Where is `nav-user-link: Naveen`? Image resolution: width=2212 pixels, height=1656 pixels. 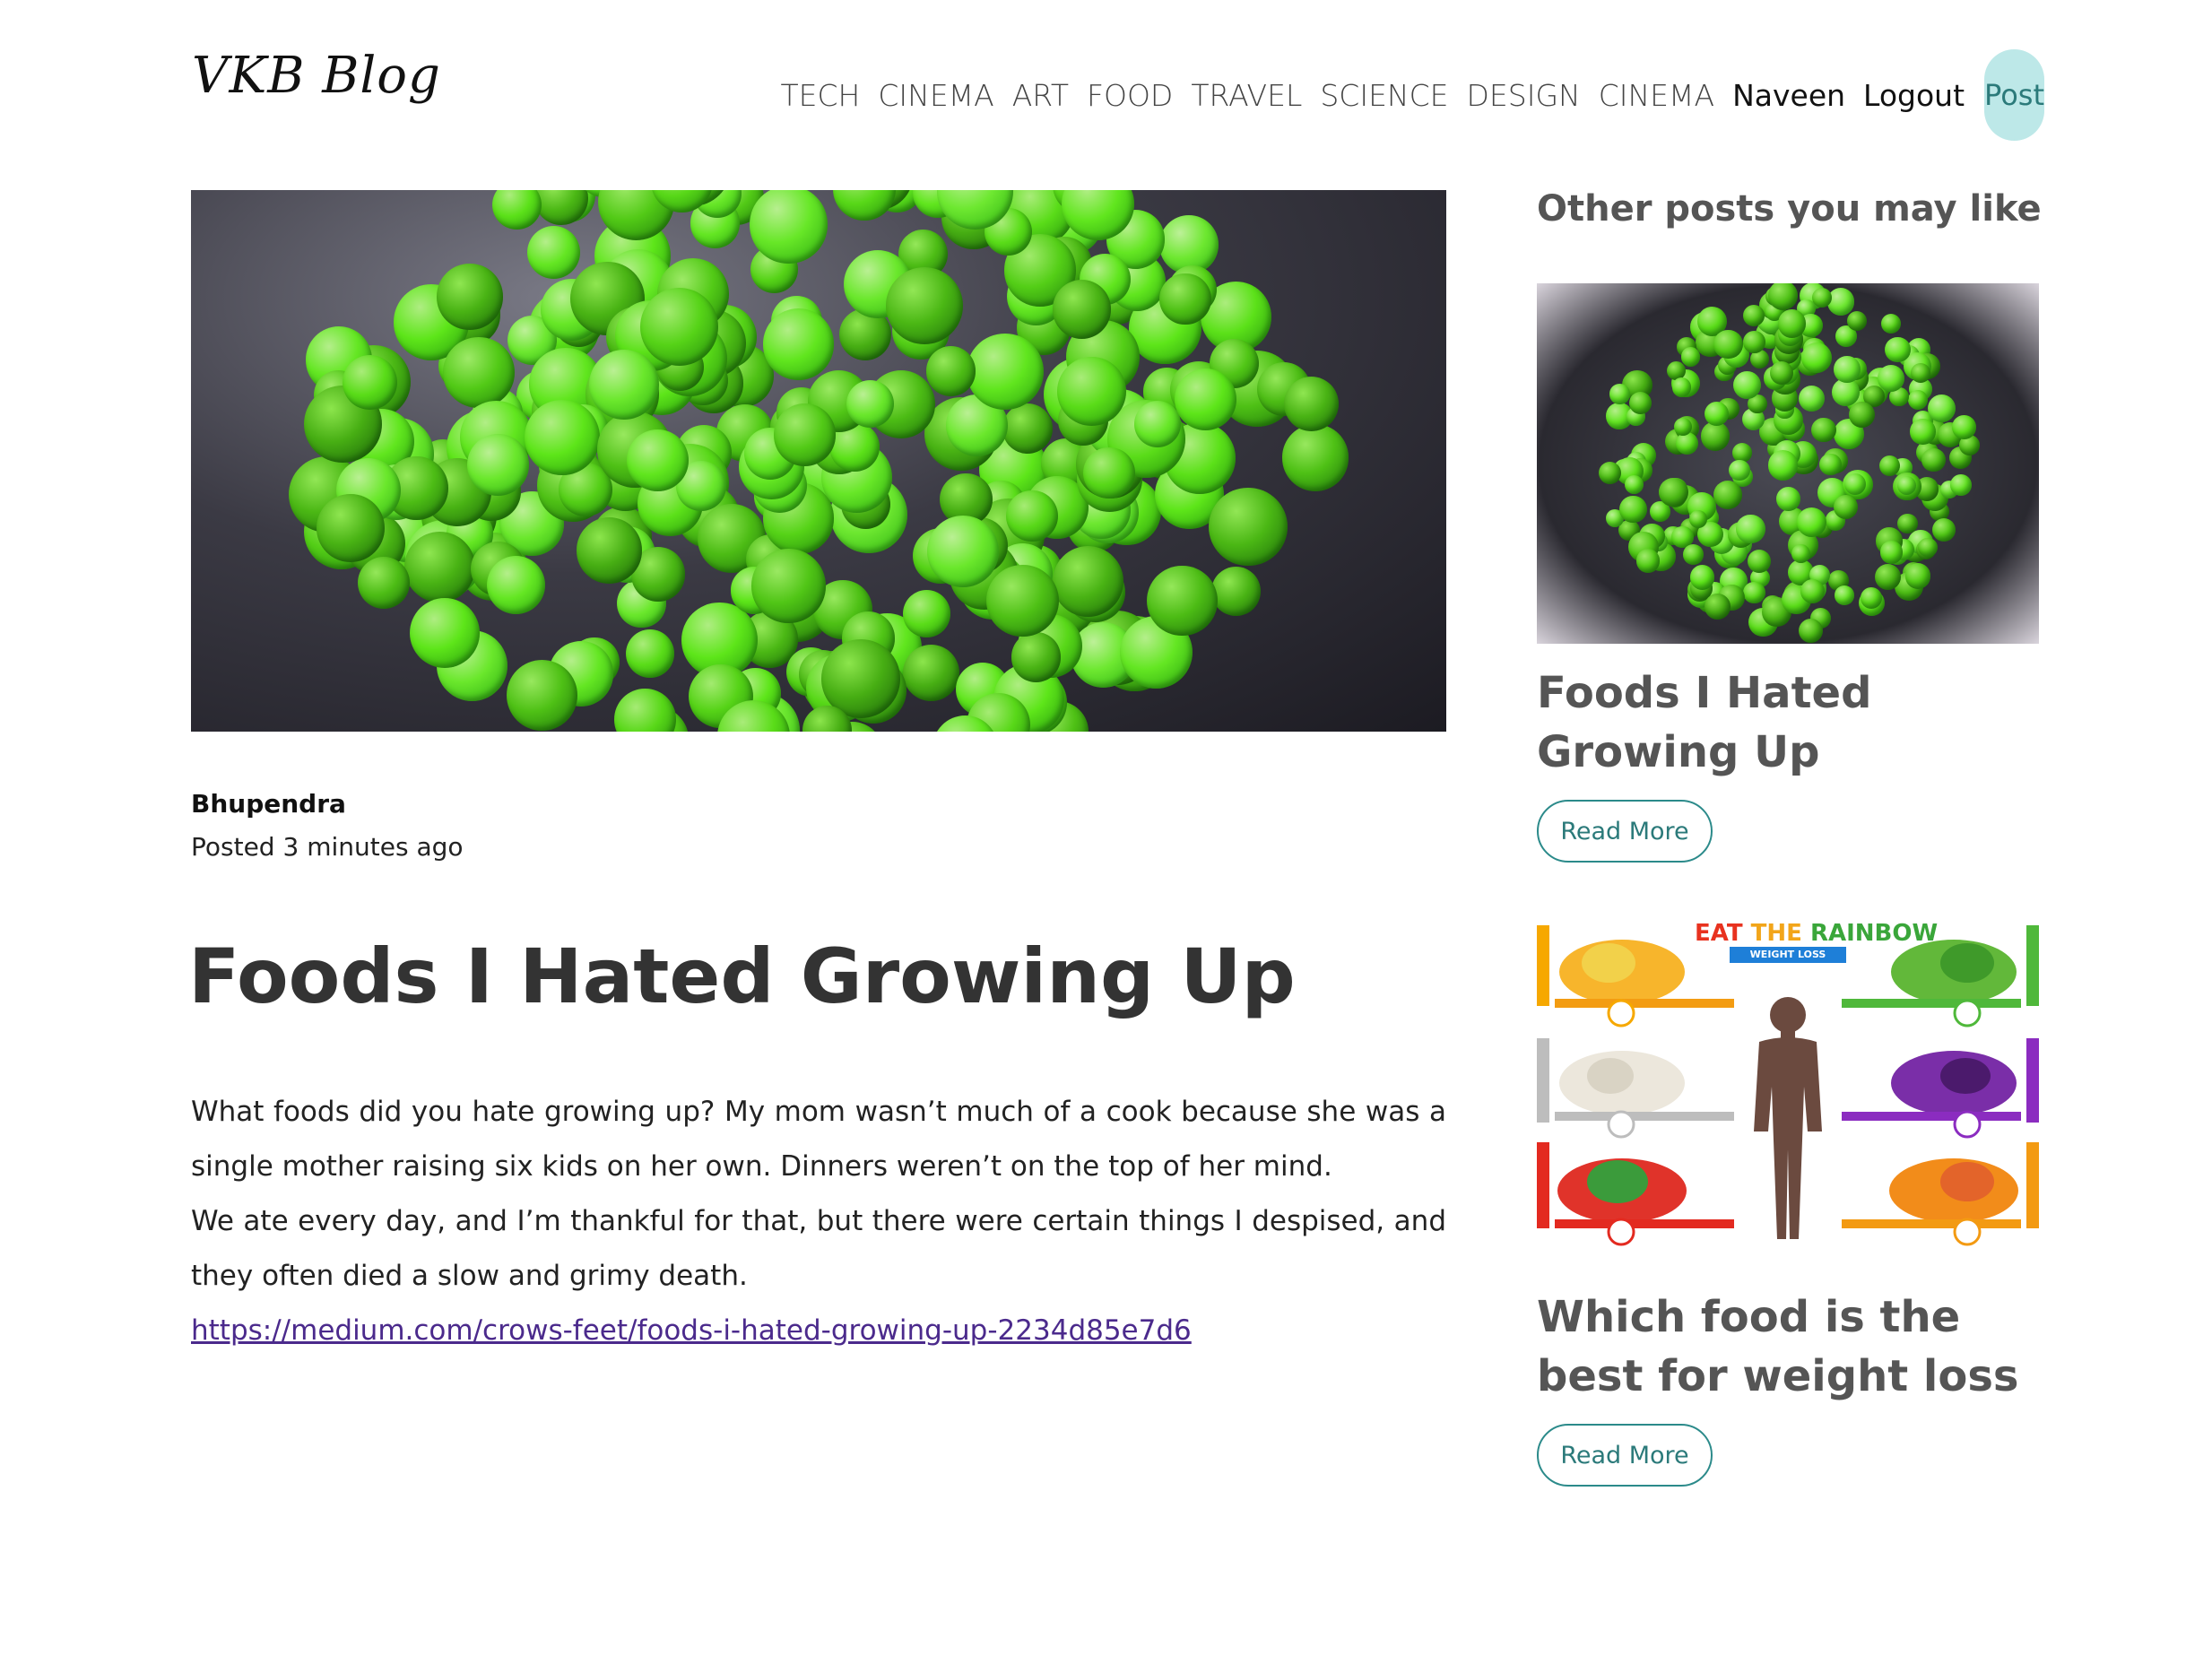 nav-user-link: Naveen is located at coordinates (1788, 95).